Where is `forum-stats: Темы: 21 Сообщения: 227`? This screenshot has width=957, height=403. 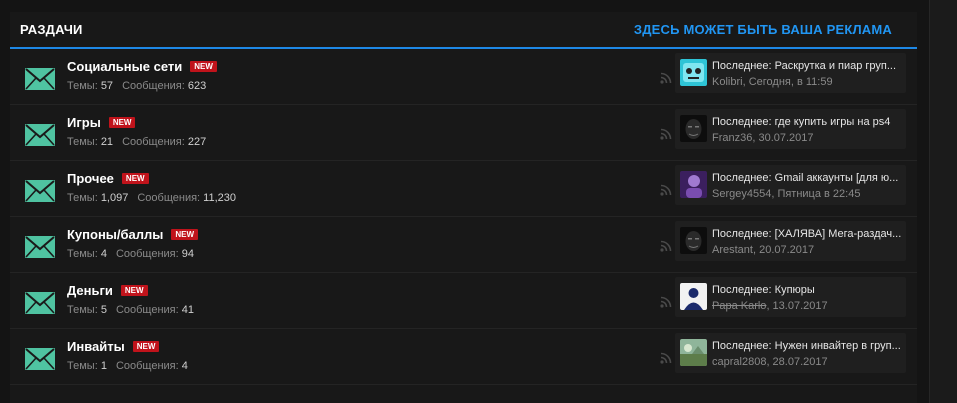 forum-stats: Темы: 21 Сообщения: 227 is located at coordinates (136, 142).